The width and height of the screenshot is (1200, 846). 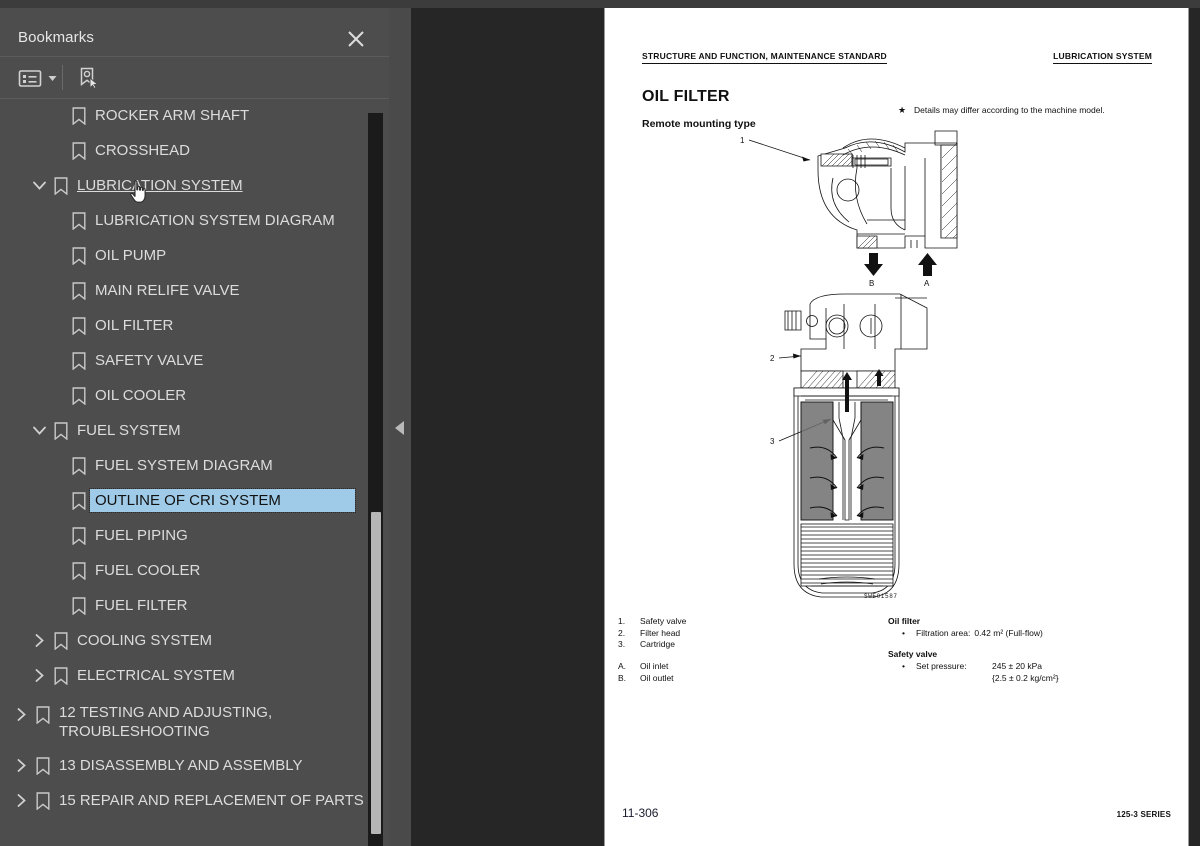 What do you see at coordinates (194, 465) in the screenshot?
I see `bookmark-item-fuel-system-diagram: FUEL SYSTEM DIAGRAM` at bounding box center [194, 465].